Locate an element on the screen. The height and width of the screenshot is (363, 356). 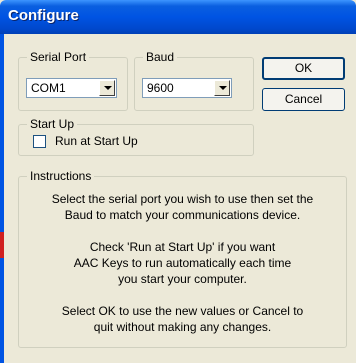
instructions-line-4: Check 'Run at Start Up' if you want is located at coordinates (182, 247).